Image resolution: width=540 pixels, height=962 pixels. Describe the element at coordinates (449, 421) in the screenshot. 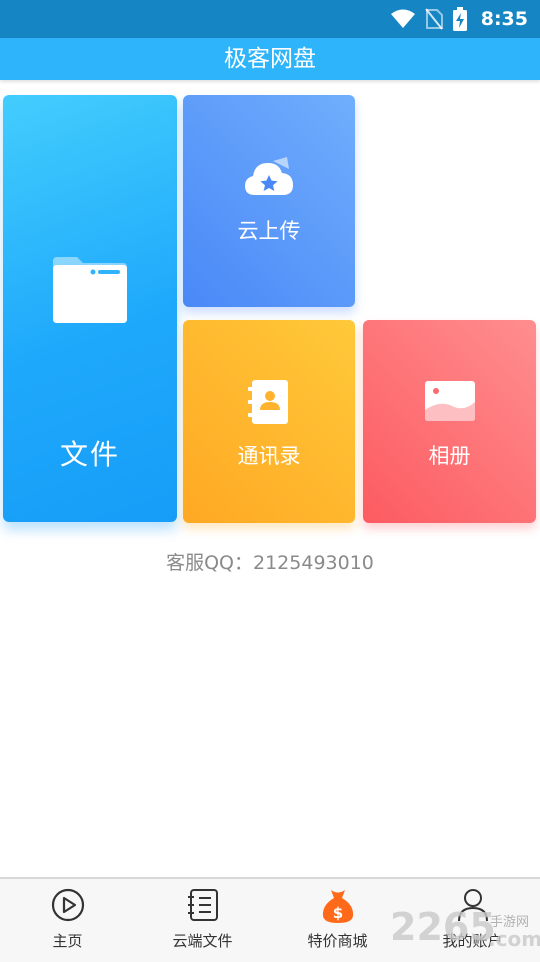

I see `album-tile: 相册` at that location.